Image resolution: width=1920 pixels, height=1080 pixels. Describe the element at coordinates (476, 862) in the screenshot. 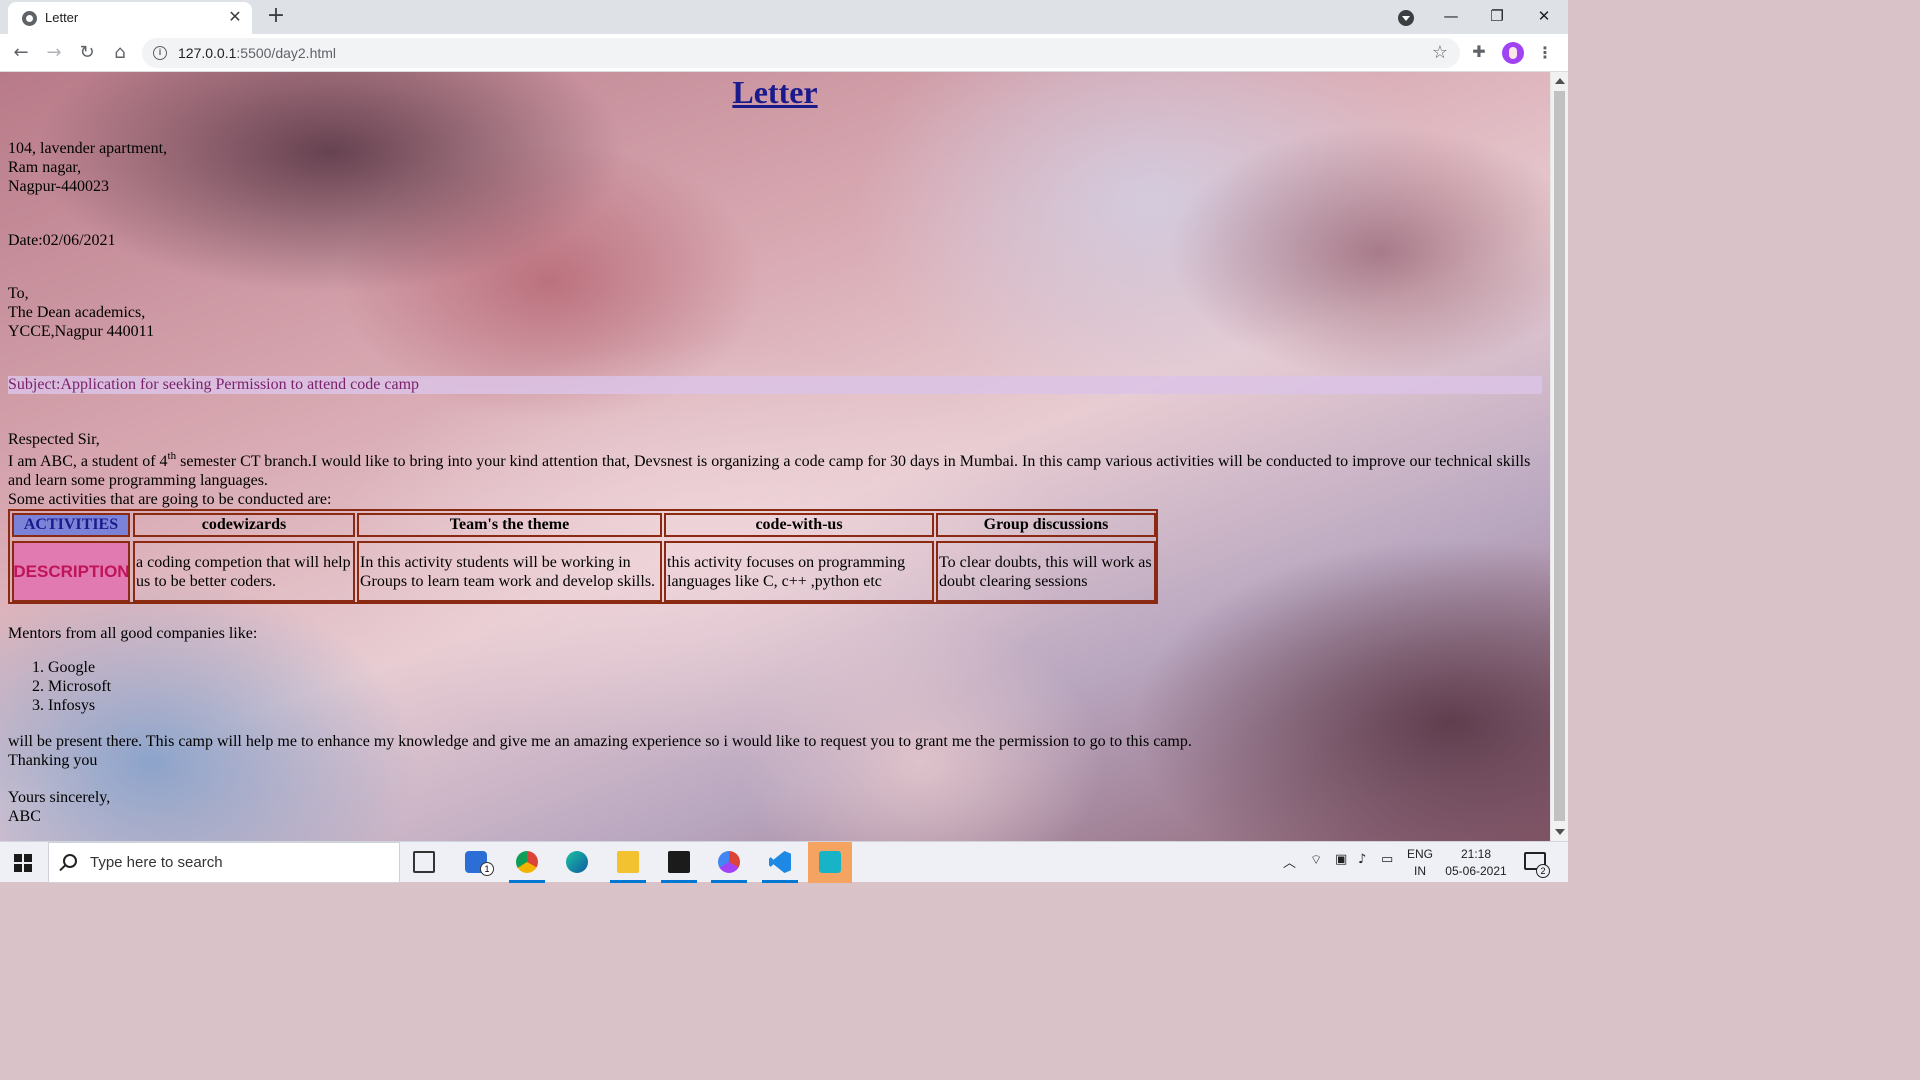

I see `mail-app-icon: 1` at that location.